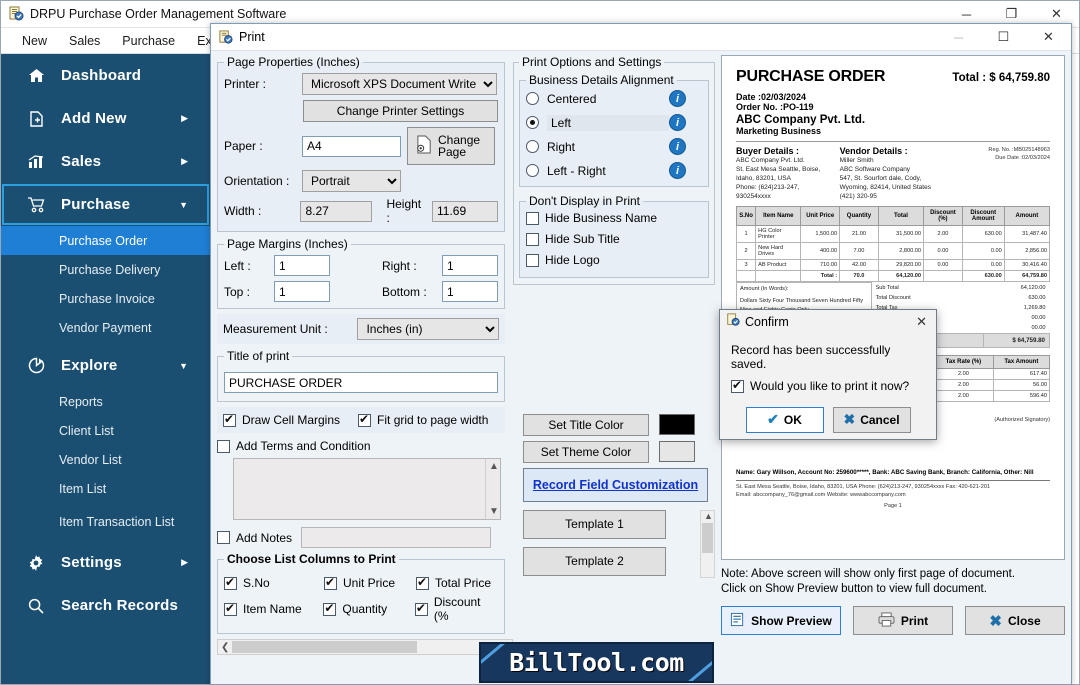 The width and height of the screenshot is (1080, 685). Describe the element at coordinates (428, 329) in the screenshot. I see `measurement-unit-select: Inches (in)` at that location.